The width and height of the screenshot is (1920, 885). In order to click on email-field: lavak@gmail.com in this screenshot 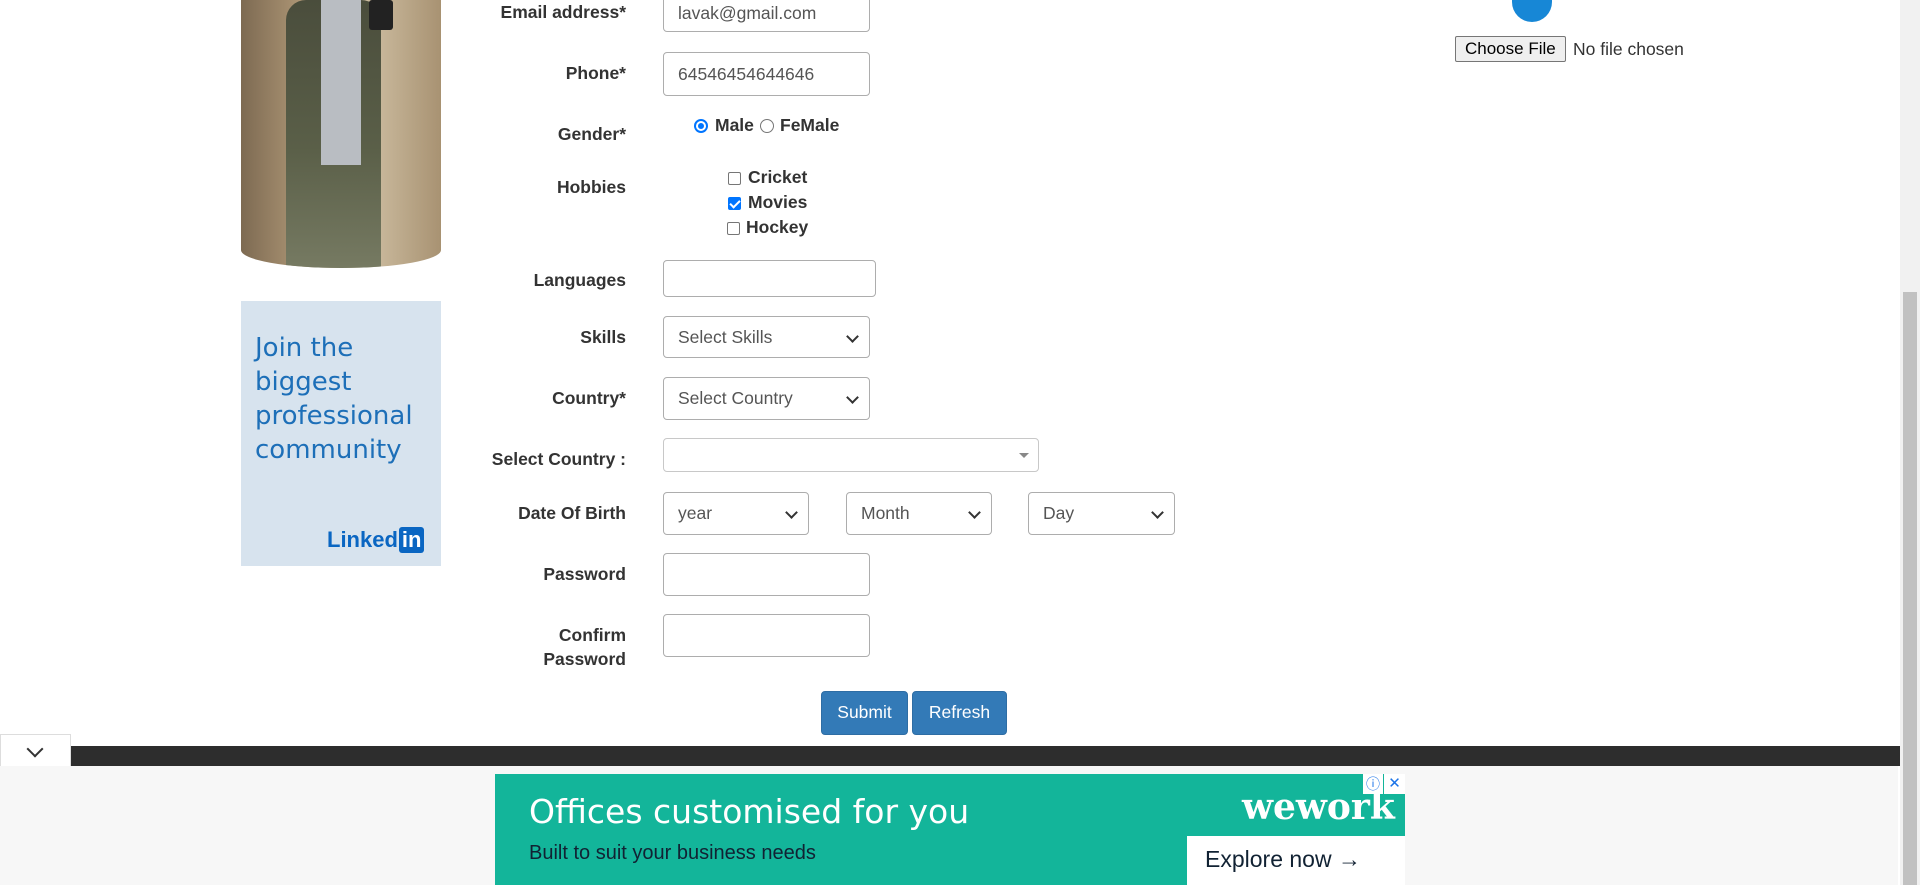, I will do `click(766, 16)`.